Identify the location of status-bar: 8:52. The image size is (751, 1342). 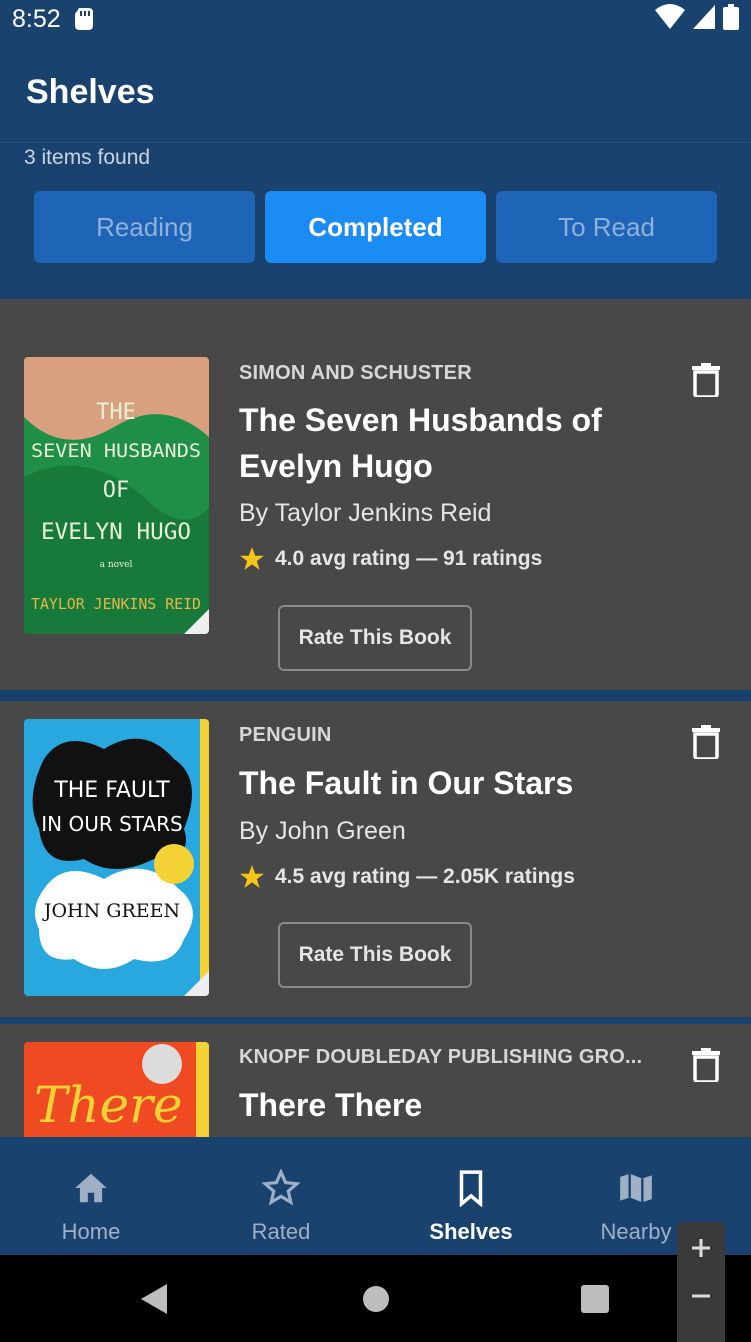
(375, 19).